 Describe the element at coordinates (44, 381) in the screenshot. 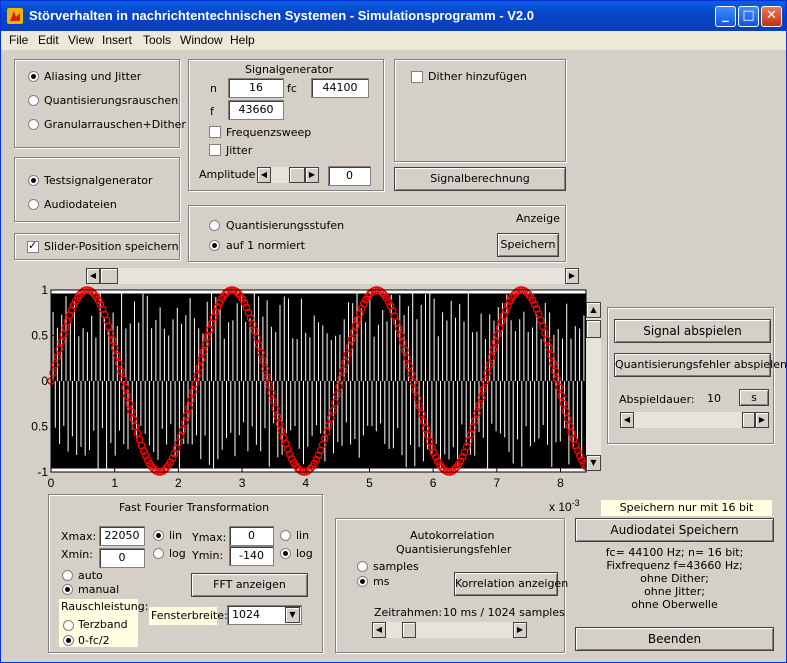

I see `y-tick-label: 0` at that location.